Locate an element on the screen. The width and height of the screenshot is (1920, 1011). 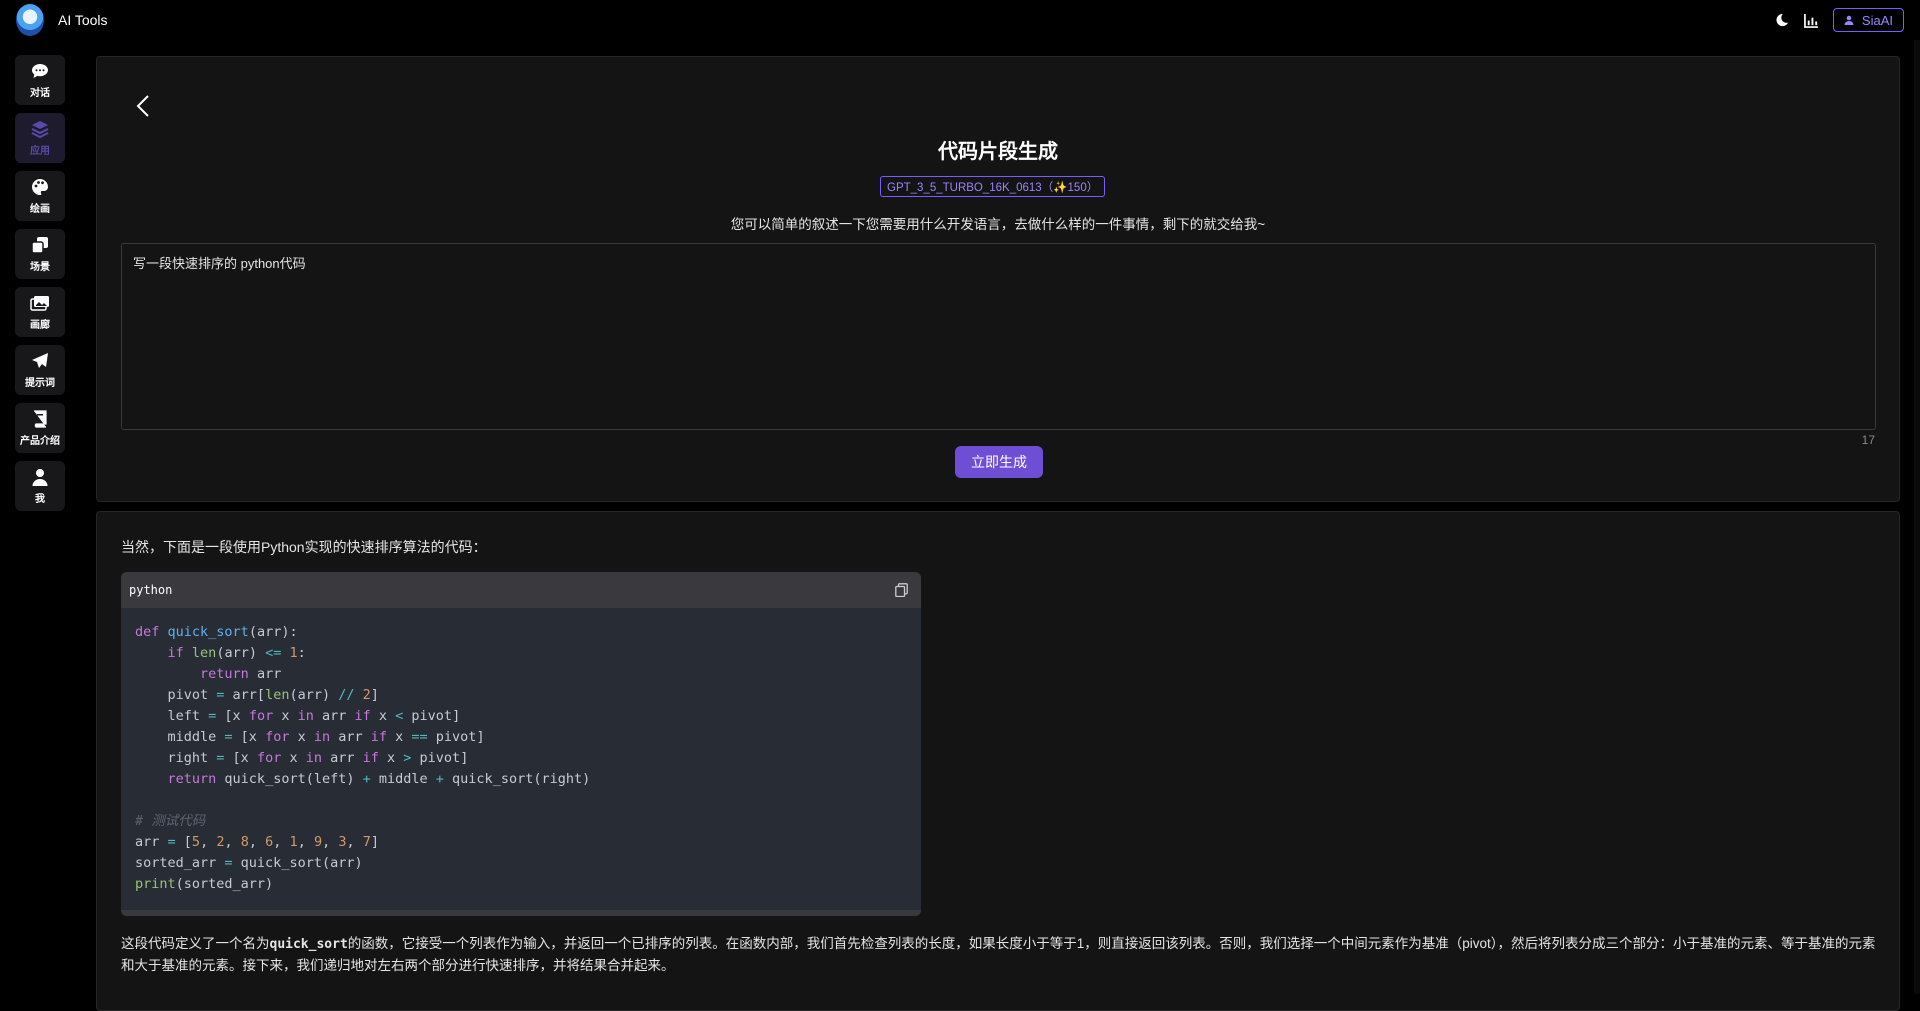
palette-icon is located at coordinates (40, 187).